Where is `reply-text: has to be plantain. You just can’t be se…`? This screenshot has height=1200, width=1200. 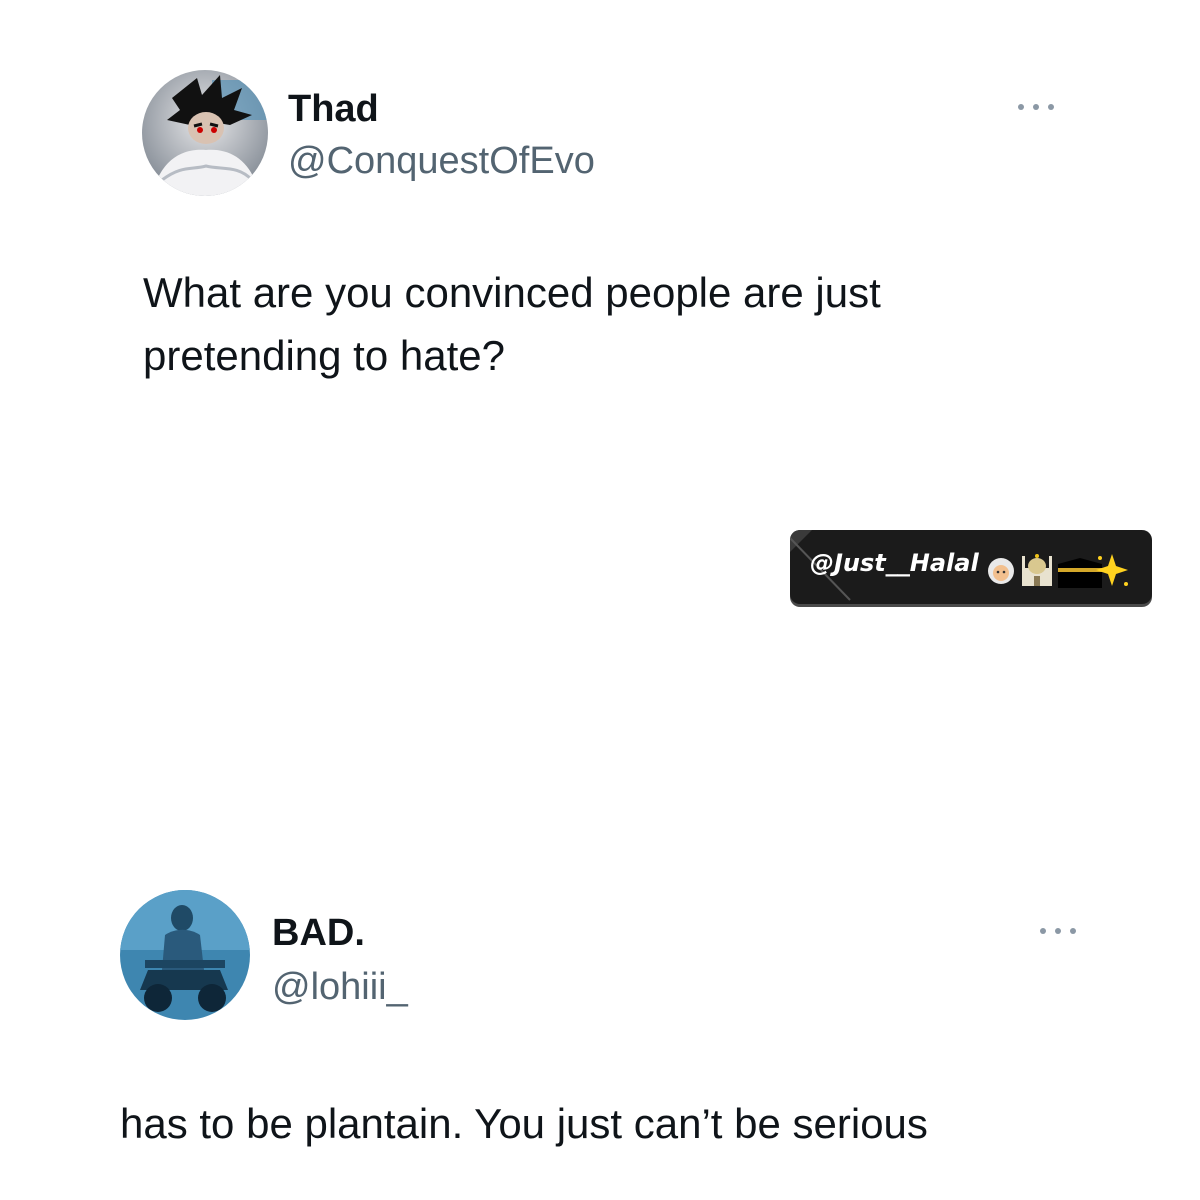 reply-text: has to be plantain. You just can’t be se… is located at coordinates (524, 1123).